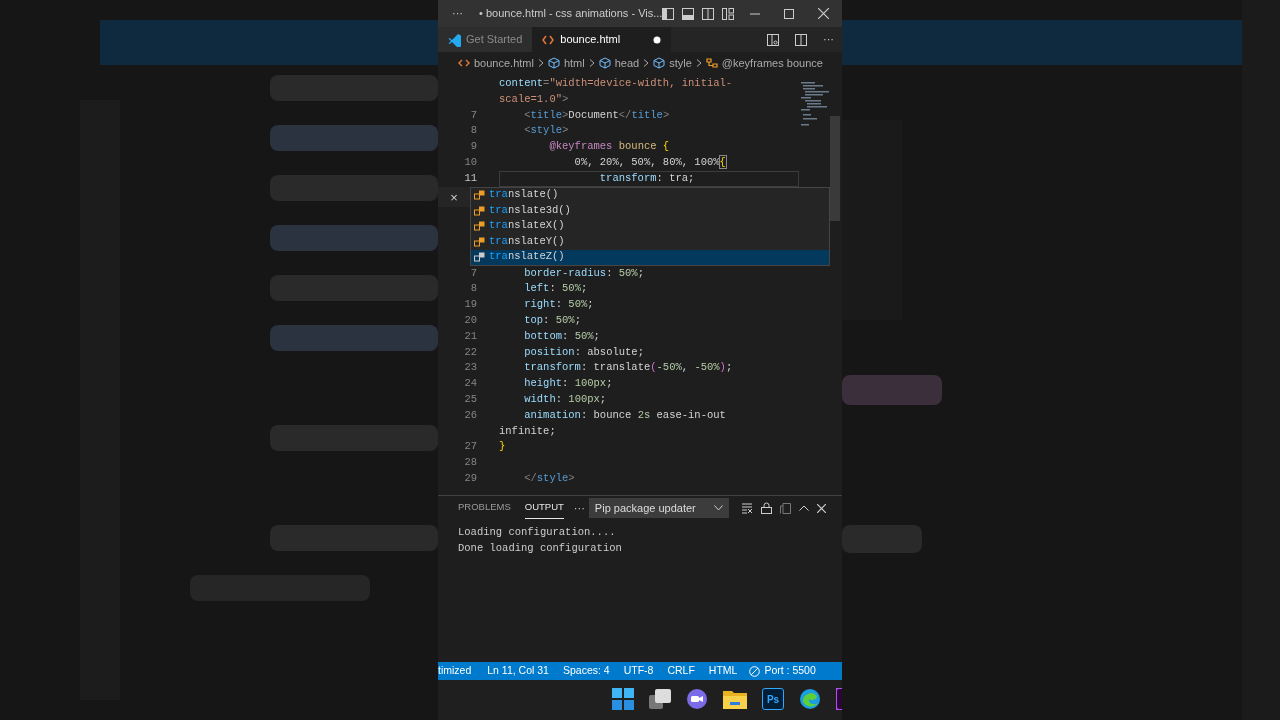 This screenshot has width=1280, height=720. I want to click on code-line: height: 100px;, so click(568, 384).